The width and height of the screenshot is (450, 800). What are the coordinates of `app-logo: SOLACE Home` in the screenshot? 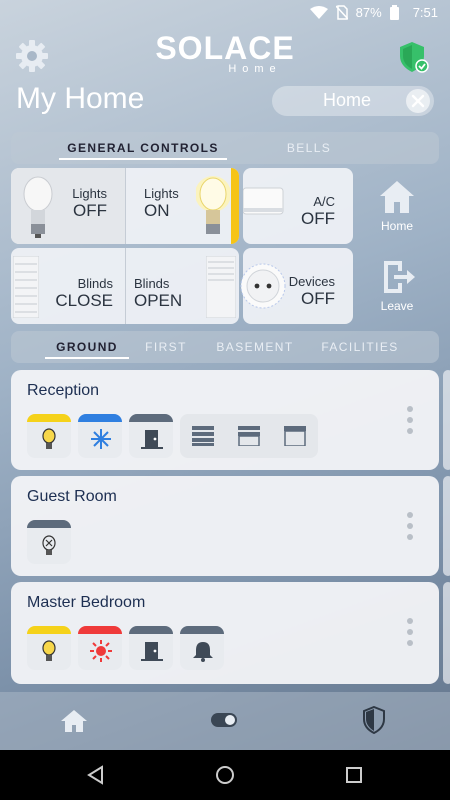 It's located at (225, 54).